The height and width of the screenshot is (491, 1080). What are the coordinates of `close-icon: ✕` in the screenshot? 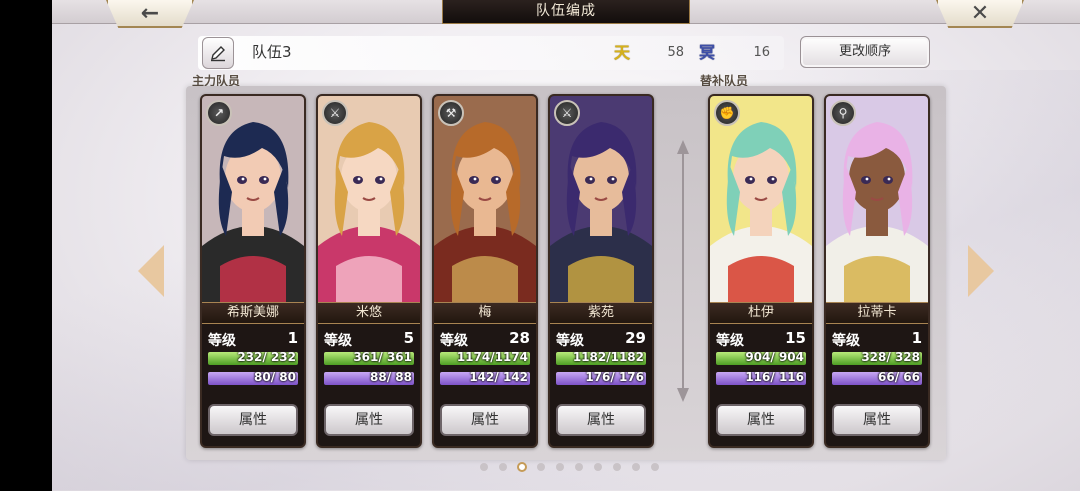 It's located at (980, 13).